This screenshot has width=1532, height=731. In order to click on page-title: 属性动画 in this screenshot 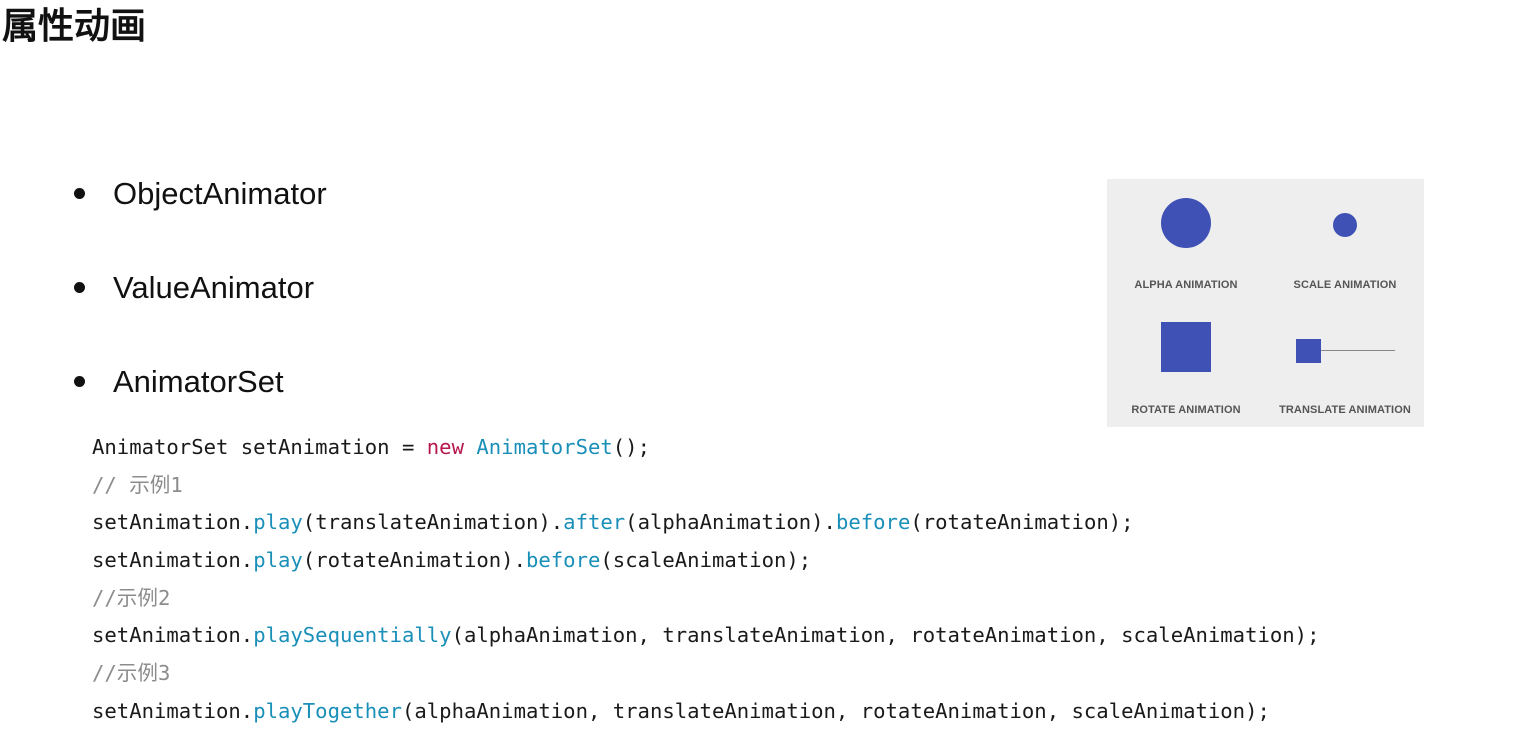, I will do `click(74, 26)`.